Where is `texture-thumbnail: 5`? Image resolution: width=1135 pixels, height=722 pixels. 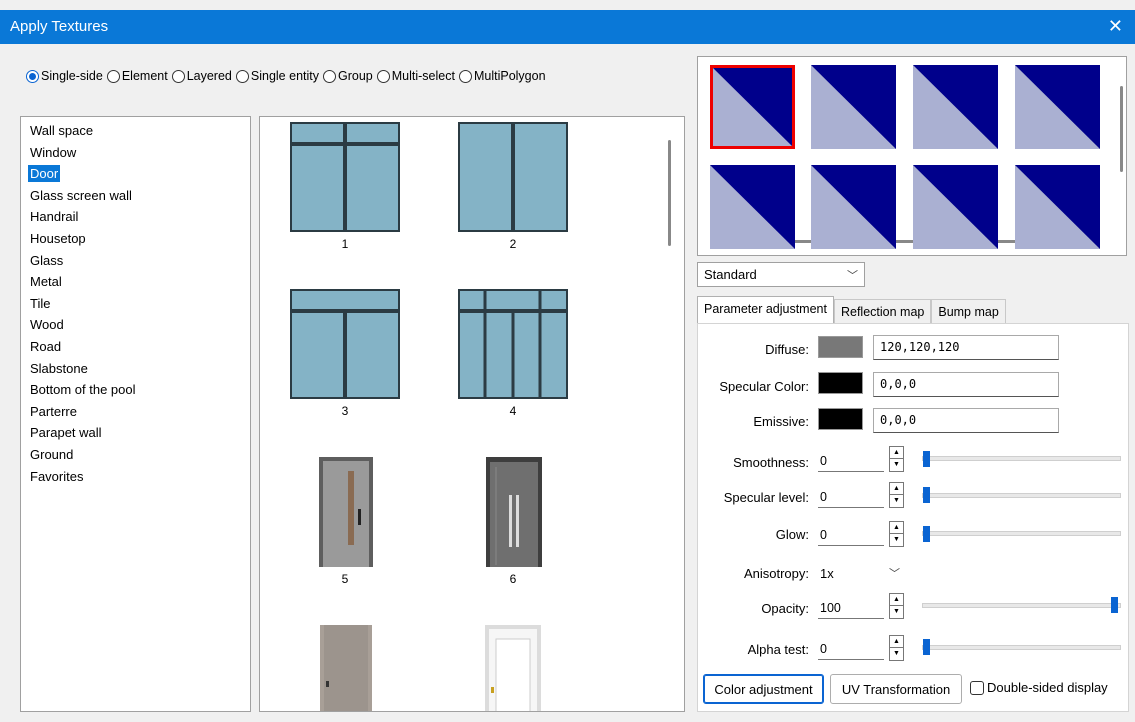 texture-thumbnail: 5 is located at coordinates (345, 521).